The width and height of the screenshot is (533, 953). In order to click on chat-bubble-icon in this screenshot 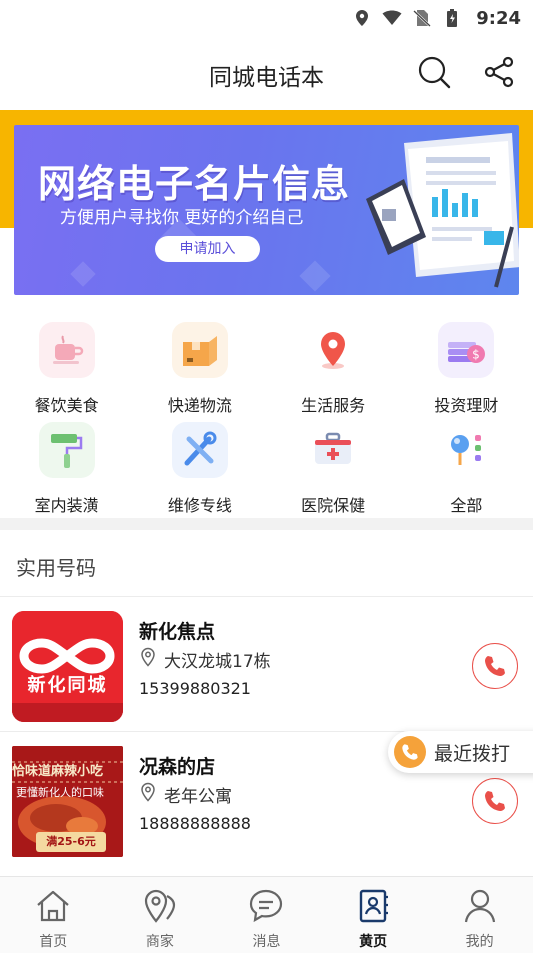, I will do `click(266, 906)`.